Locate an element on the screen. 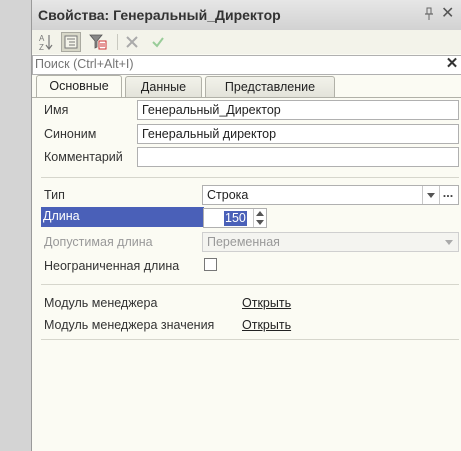 The height and width of the screenshot is (451, 461). length-label-selected: Длина is located at coordinates (122, 217).